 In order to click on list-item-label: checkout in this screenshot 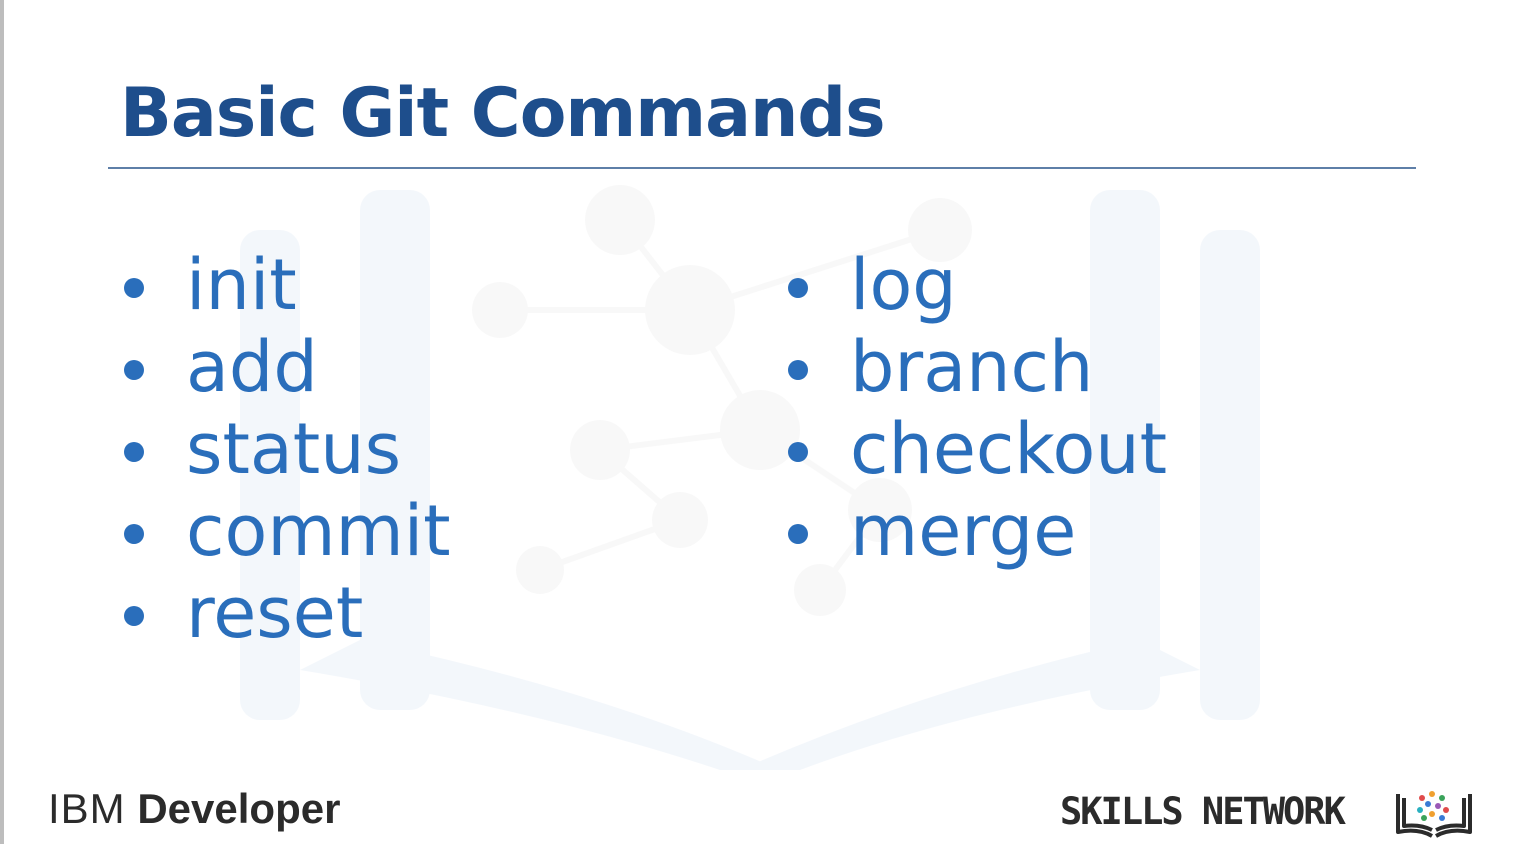, I will do `click(1009, 449)`.